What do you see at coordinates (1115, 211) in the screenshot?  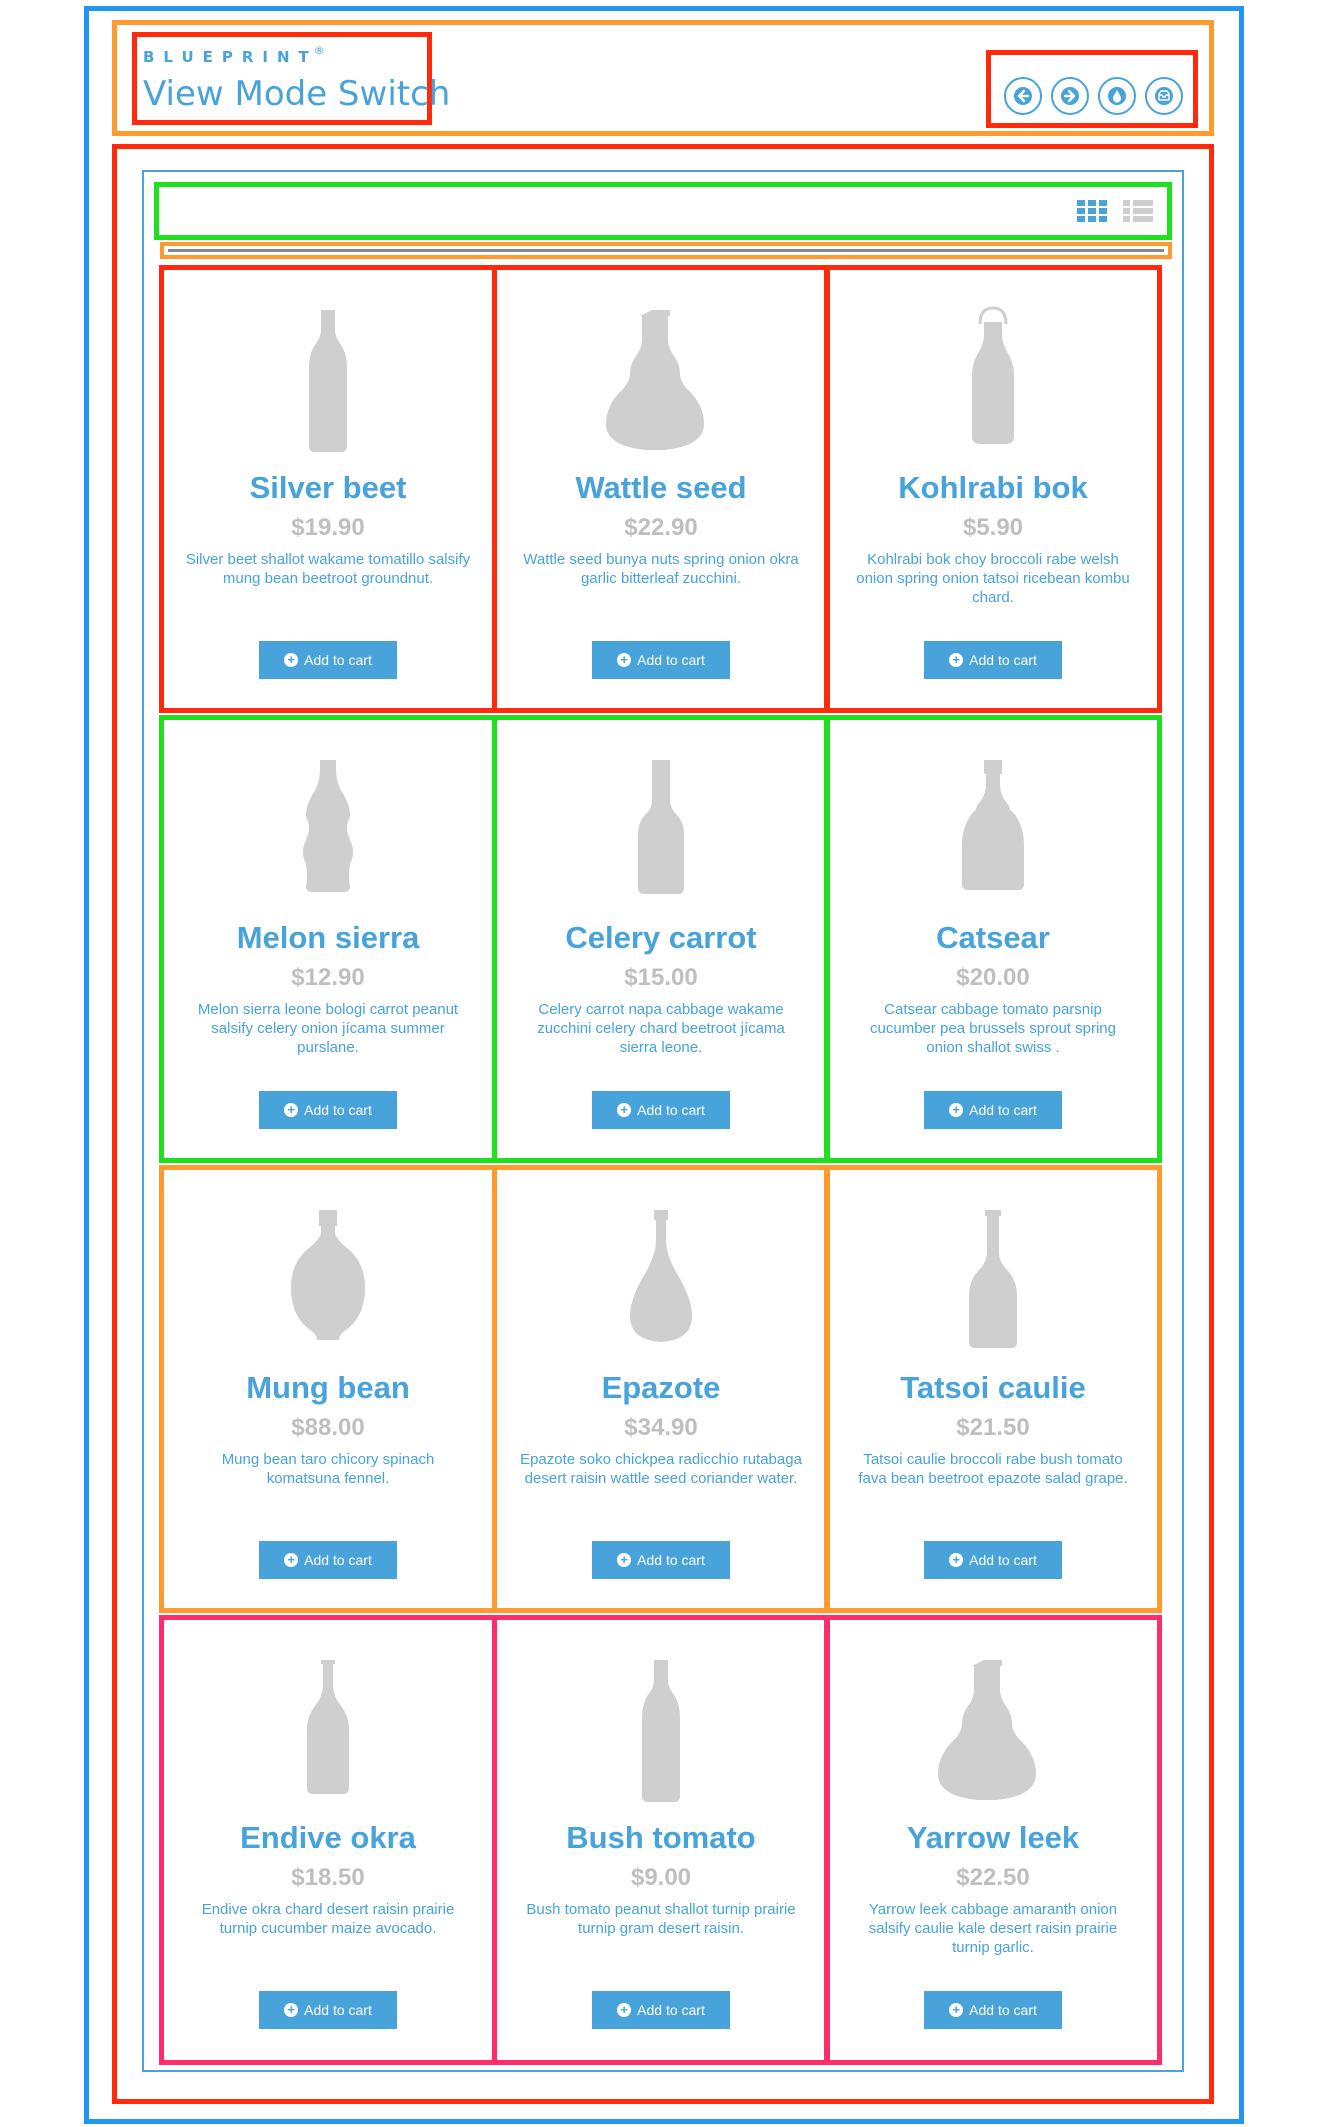 I see `view-switch` at bounding box center [1115, 211].